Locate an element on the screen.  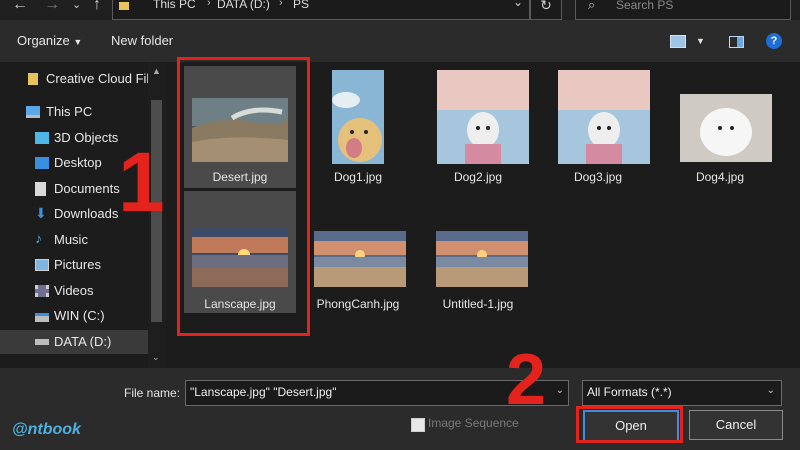
computer-icon is located at coordinates (33, 112).